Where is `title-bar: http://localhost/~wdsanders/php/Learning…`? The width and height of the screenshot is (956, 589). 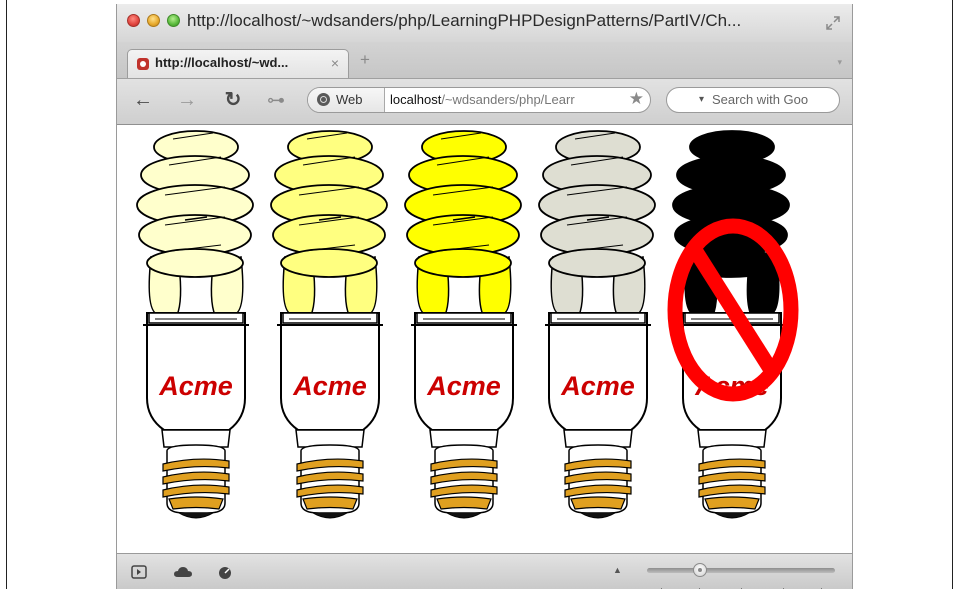 title-bar: http://localhost/~wdsanders/php/Learning… is located at coordinates (484, 23).